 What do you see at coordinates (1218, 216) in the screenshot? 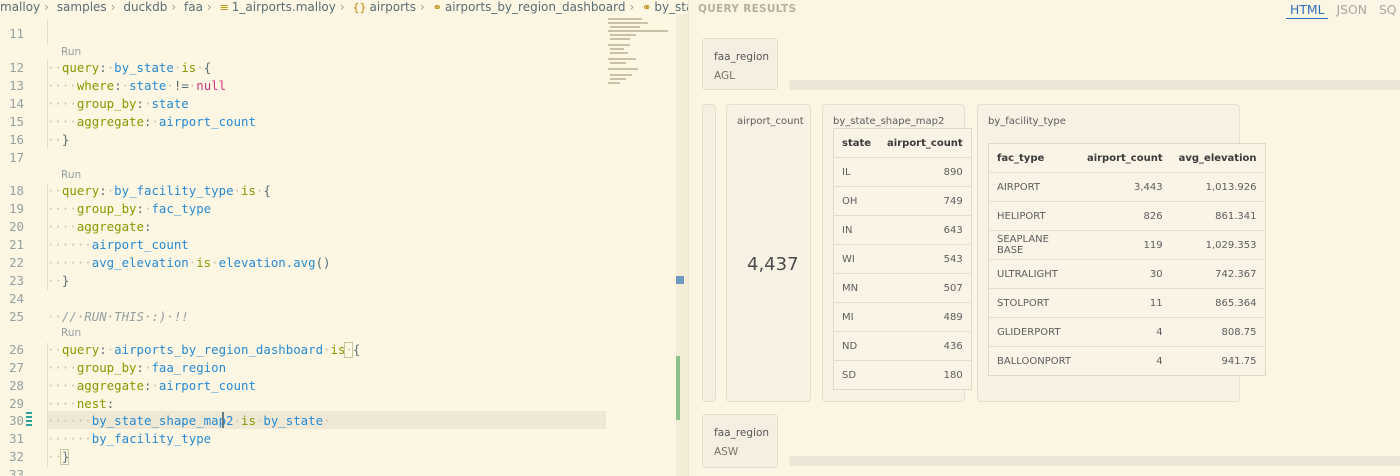
I see `elevation-cell: 861.341` at bounding box center [1218, 216].